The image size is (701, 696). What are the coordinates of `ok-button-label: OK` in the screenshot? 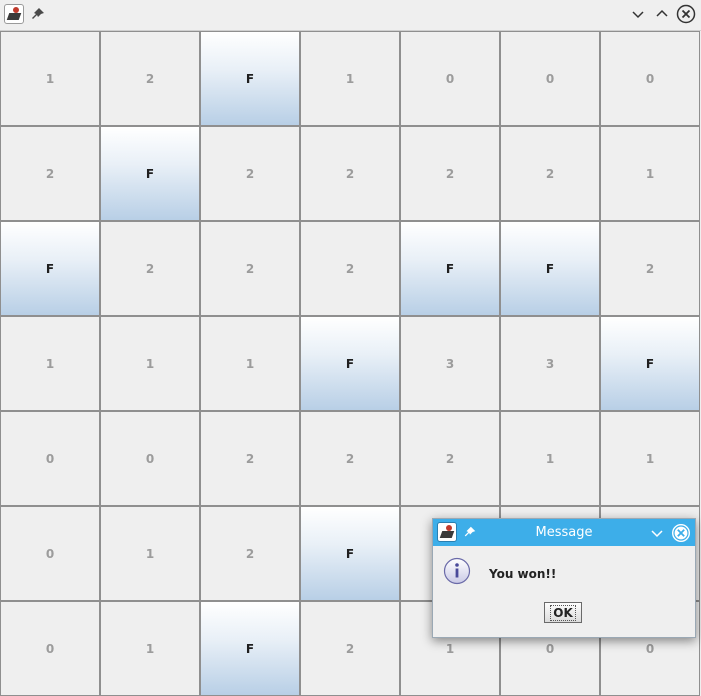 It's located at (563, 612).